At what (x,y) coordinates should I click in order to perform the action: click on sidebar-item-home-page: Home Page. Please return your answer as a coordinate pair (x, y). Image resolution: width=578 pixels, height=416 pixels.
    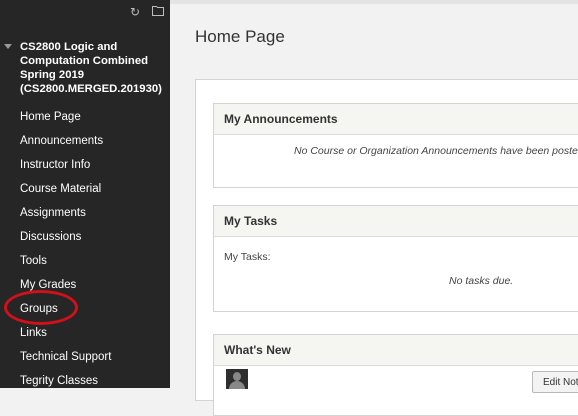
    Looking at the image, I should click on (85, 117).